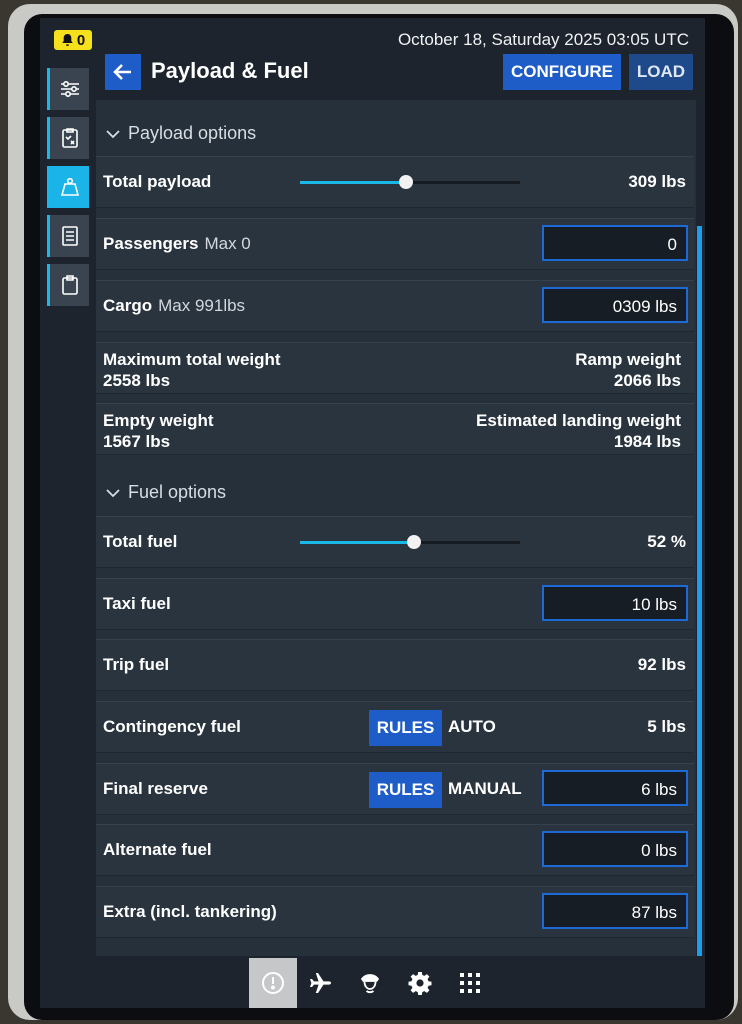 This screenshot has width=742, height=1024. I want to click on passengers-label: Passengers Max 0, so click(177, 244).